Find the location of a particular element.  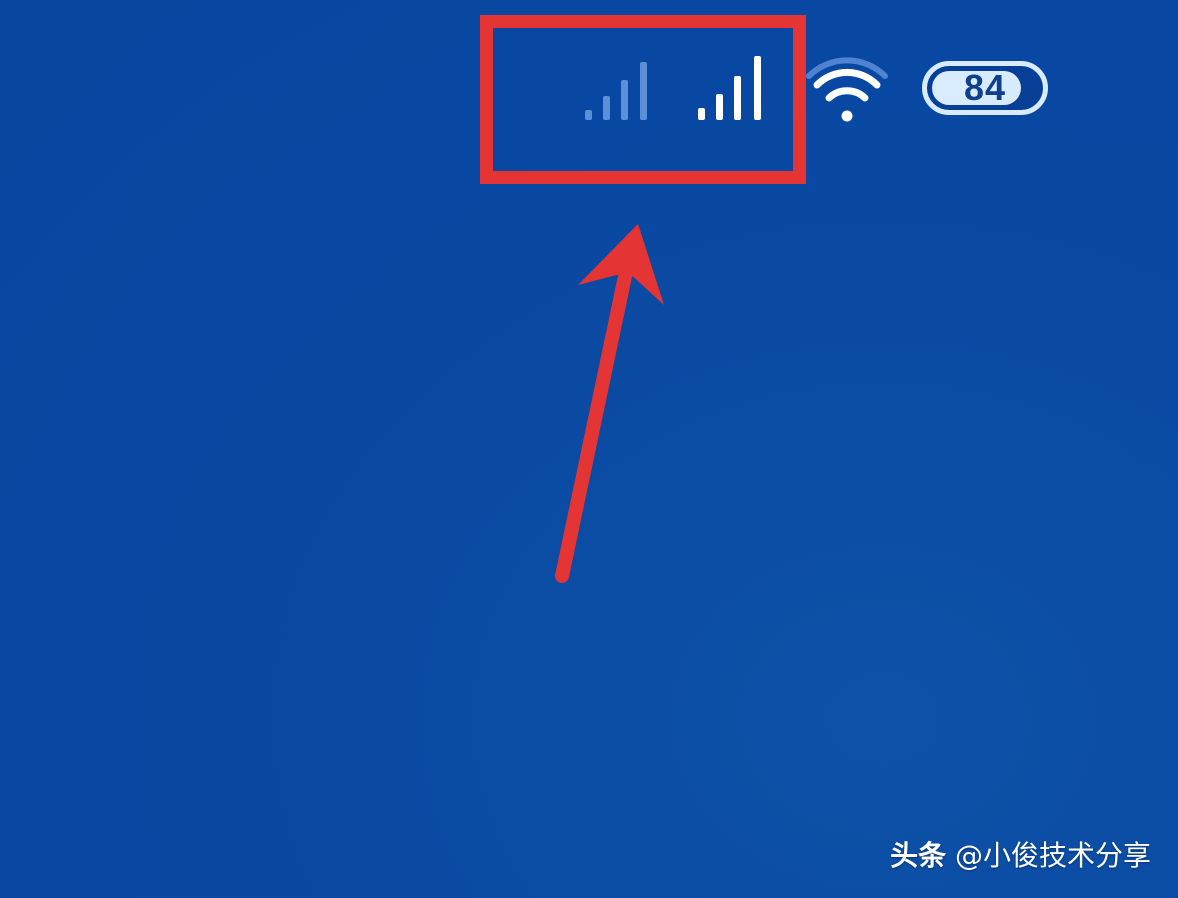

watermark: 头条 @小俊技术分享 is located at coordinates (1020, 854).